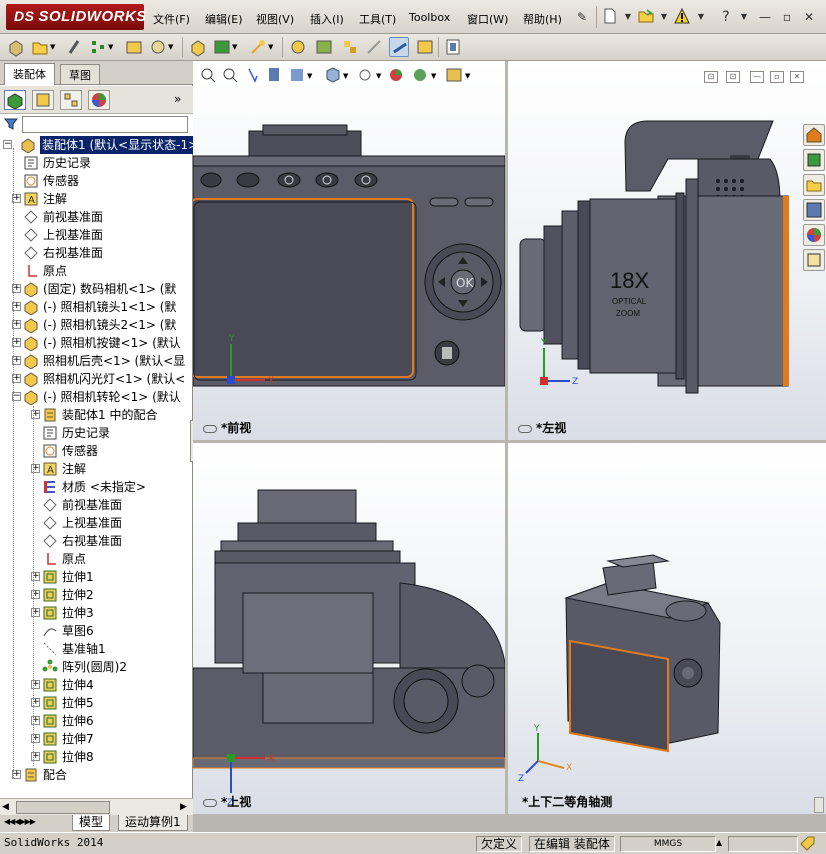 The height and width of the screenshot is (854, 826). I want to click on expand-chevron-icon: », so click(177, 99).